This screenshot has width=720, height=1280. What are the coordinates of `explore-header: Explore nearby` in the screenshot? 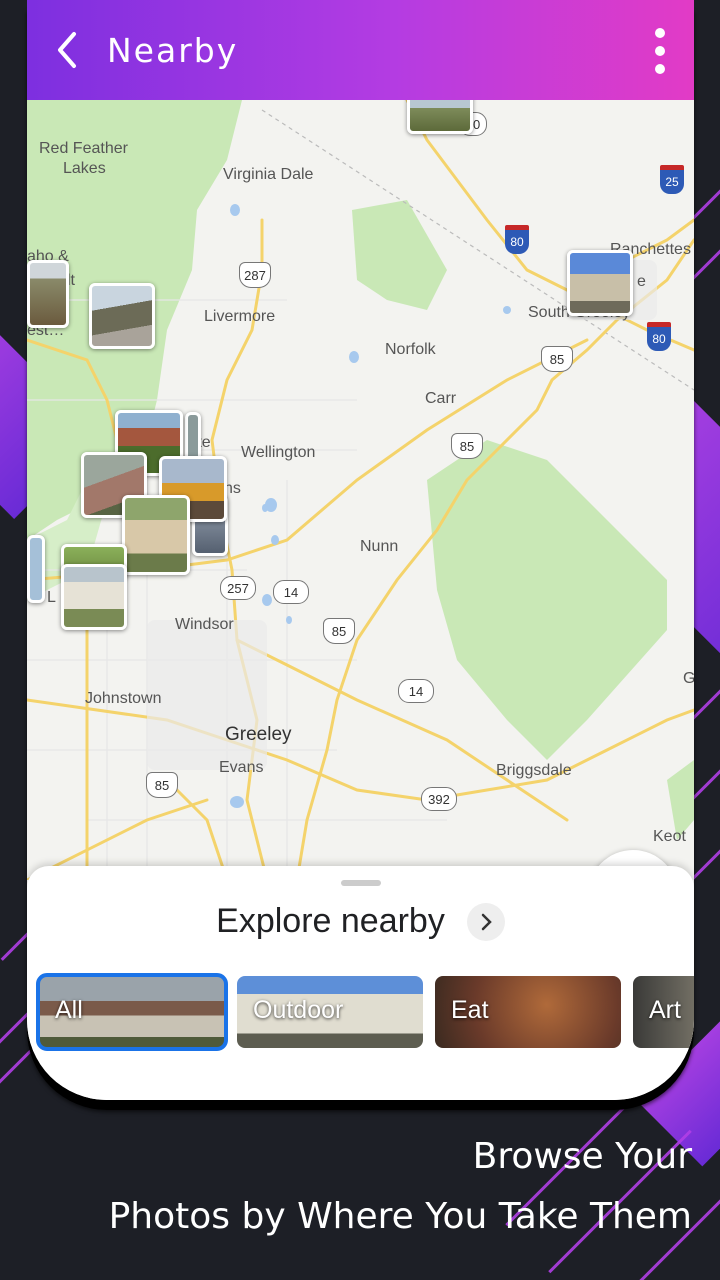 It's located at (360, 921).